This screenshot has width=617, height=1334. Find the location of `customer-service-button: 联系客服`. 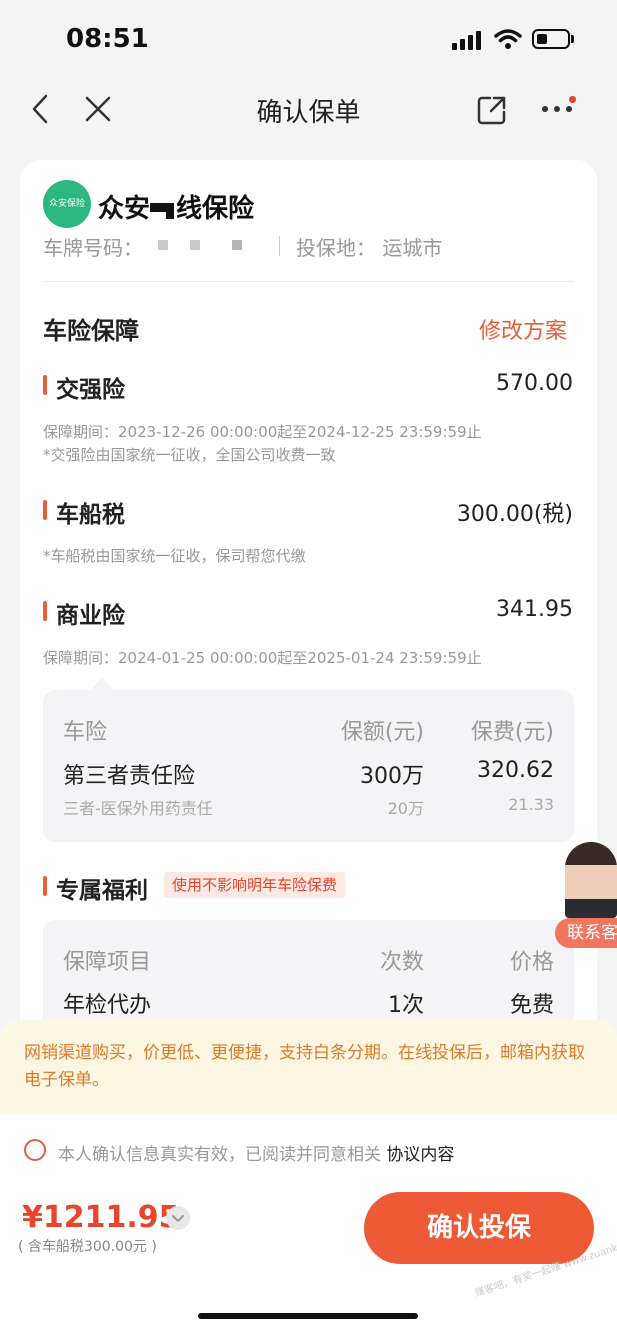

customer-service-button: 联系客服 is located at coordinates (586, 898).